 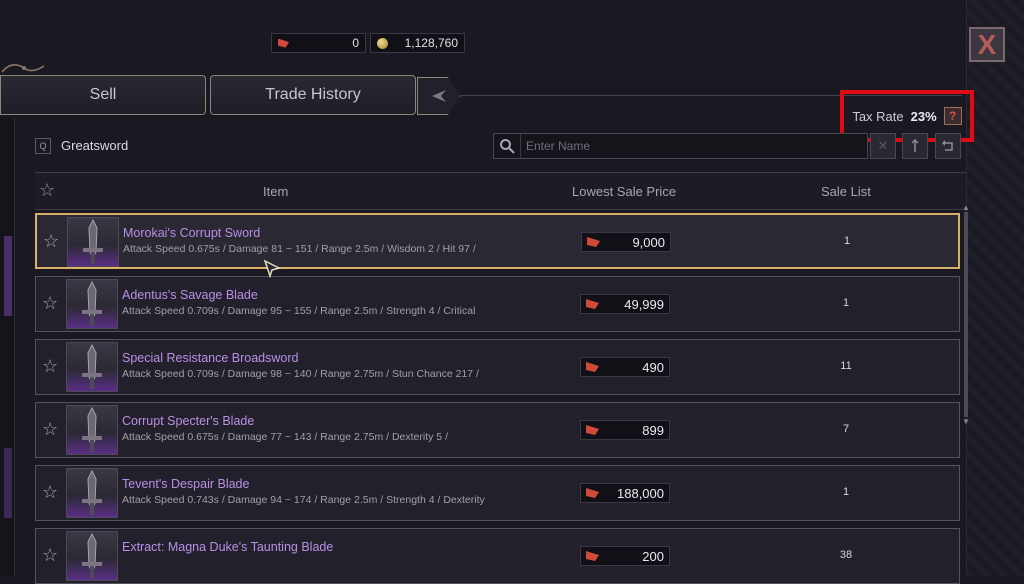 I want to click on gold-currency-amount: 1,128,760, so click(x=431, y=43).